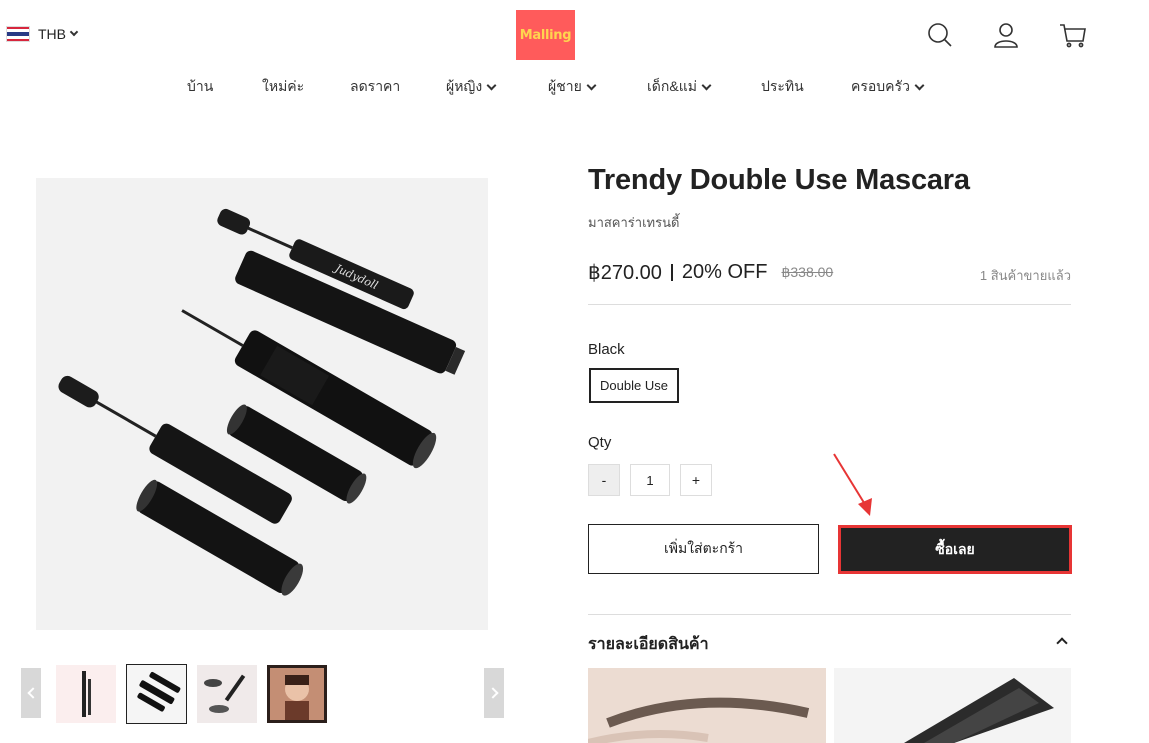  I want to click on detail-image-eyebrow, so click(707, 705).